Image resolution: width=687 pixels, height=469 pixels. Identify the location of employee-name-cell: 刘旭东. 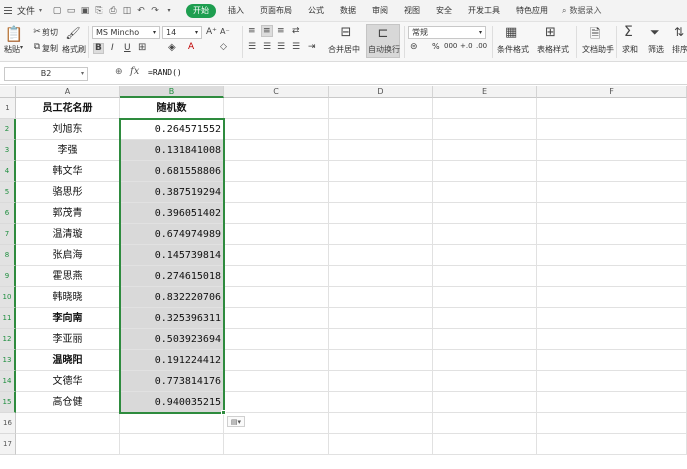
(68, 129).